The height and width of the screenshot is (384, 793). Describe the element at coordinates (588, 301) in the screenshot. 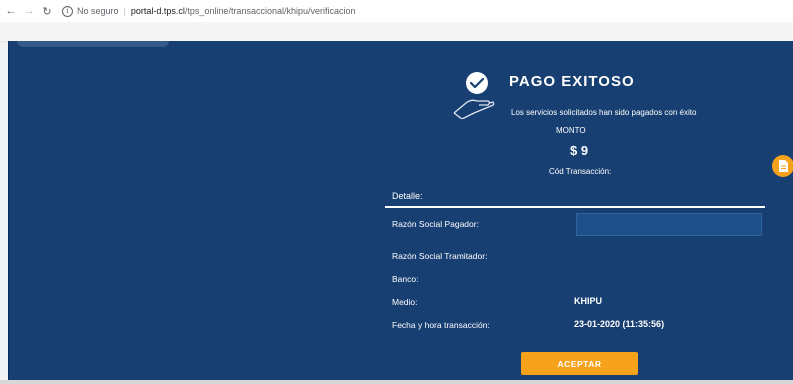

I see `medio-value: KHIPU` at that location.